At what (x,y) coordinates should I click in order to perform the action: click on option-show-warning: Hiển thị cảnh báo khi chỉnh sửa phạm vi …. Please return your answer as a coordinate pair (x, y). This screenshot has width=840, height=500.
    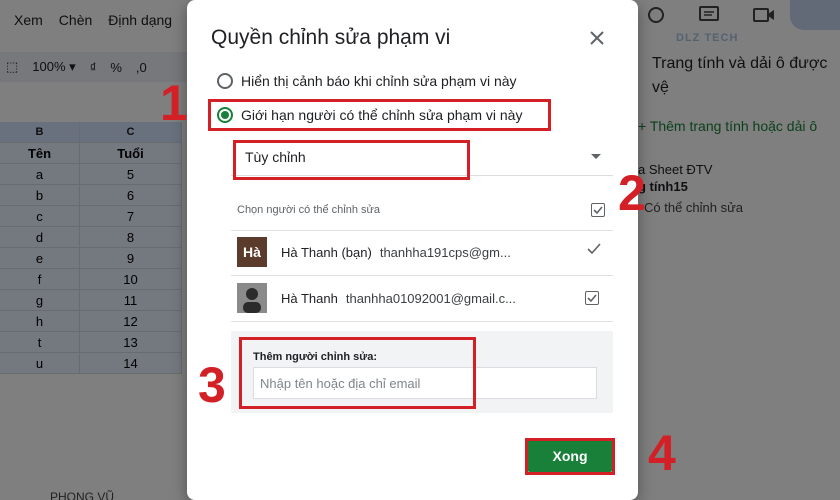
    Looking at the image, I should click on (367, 81).